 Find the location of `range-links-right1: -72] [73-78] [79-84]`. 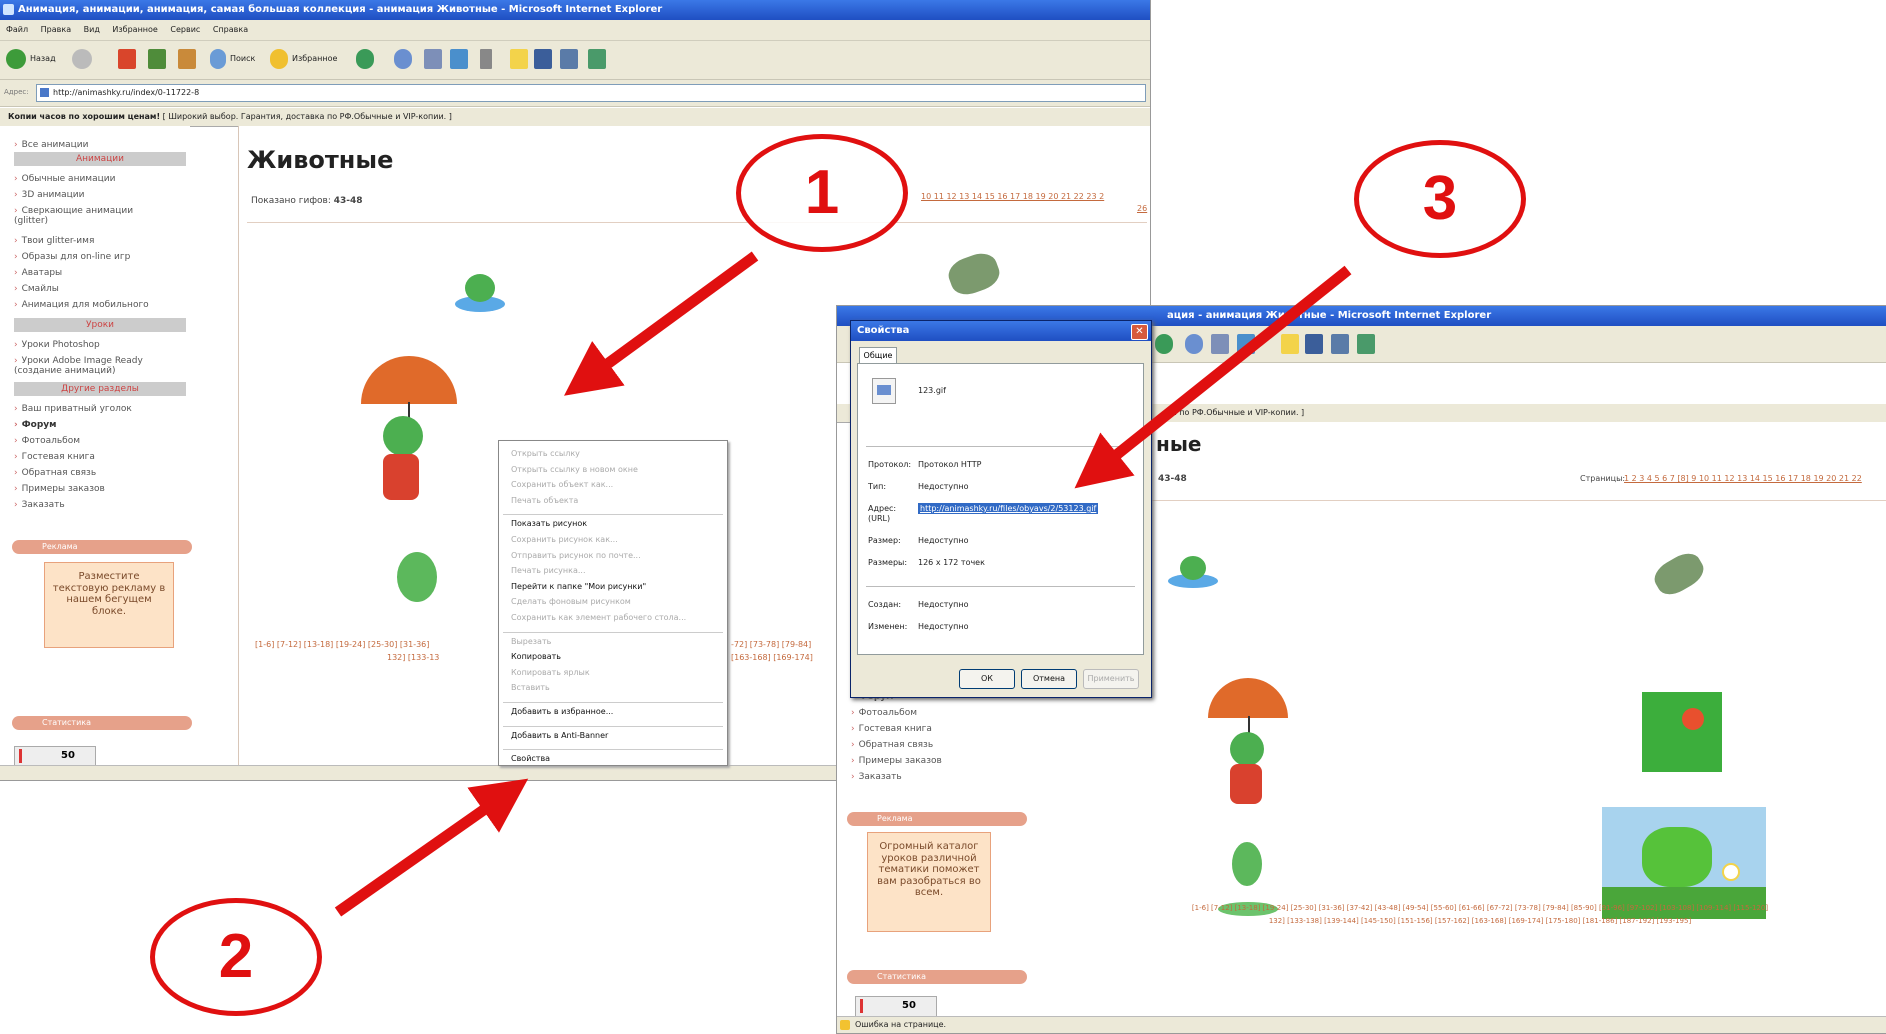

range-links-right1: -72] [73-78] [79-84] is located at coordinates (772, 644).